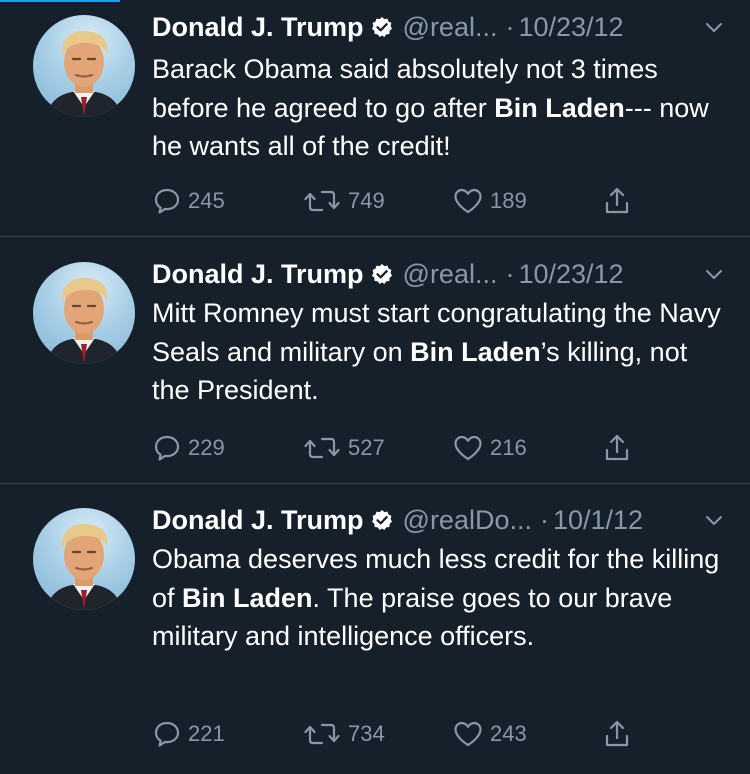 This screenshot has height=774, width=750. What do you see at coordinates (366, 733) in the screenshot?
I see `retweet-count: 734` at bounding box center [366, 733].